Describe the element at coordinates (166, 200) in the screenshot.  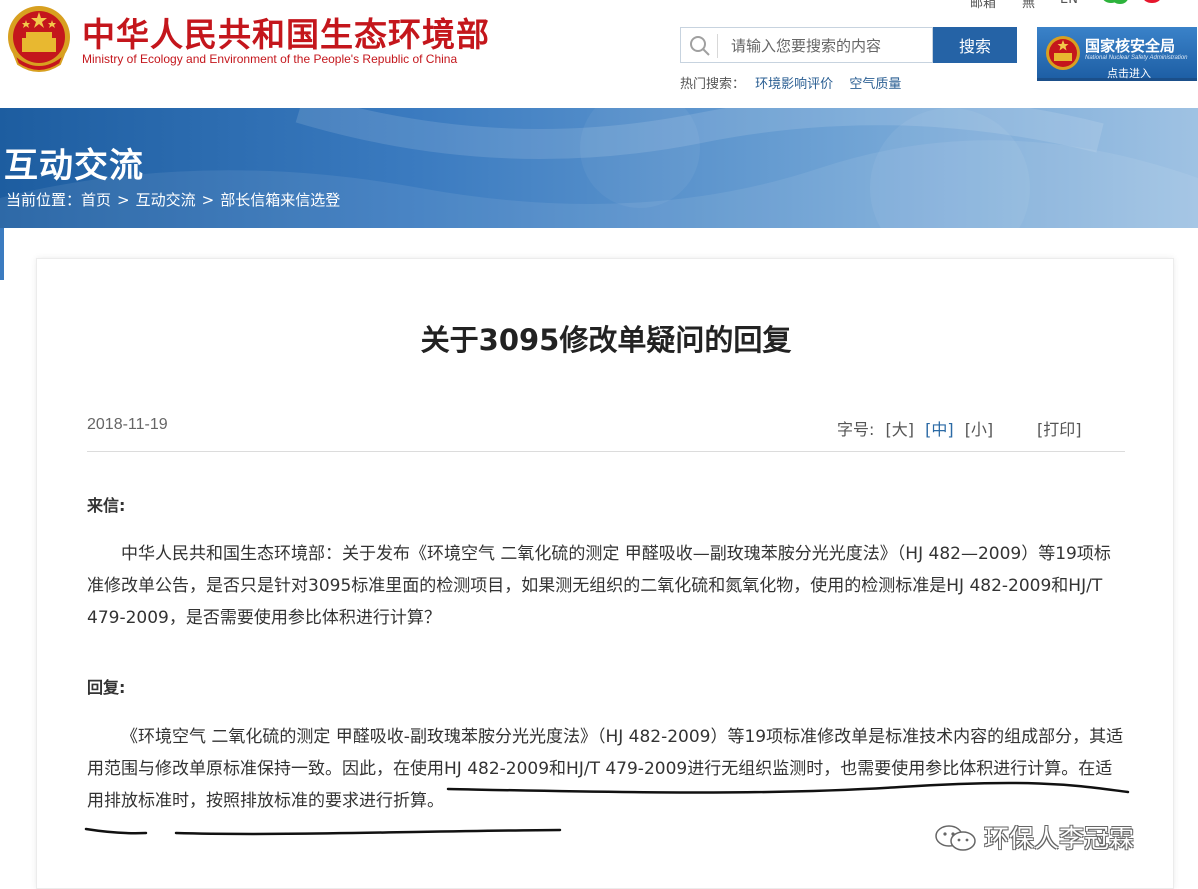
I see `breadcrumb-interaction: 互动交流` at that location.